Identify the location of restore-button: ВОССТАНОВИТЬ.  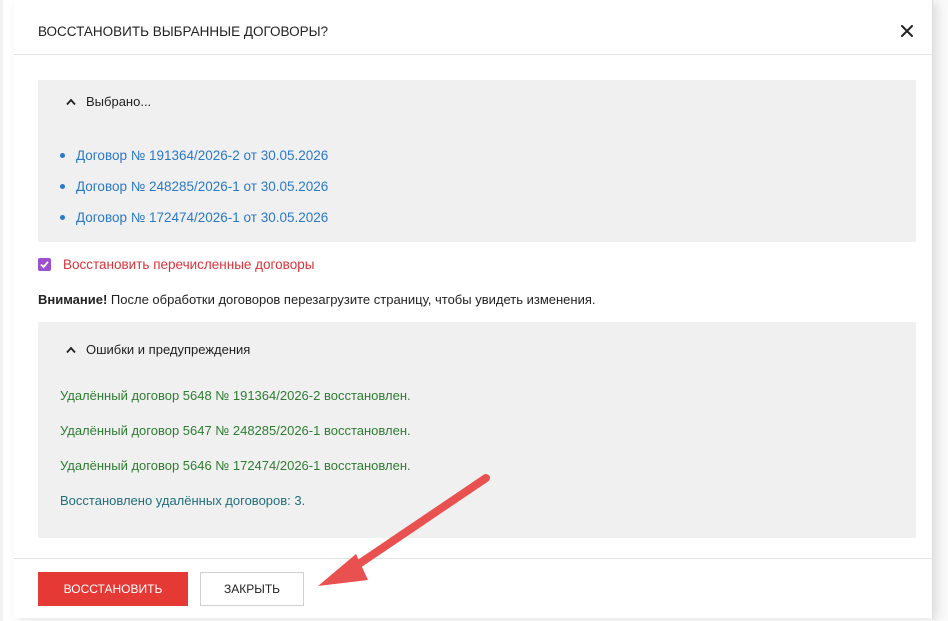
(113, 589).